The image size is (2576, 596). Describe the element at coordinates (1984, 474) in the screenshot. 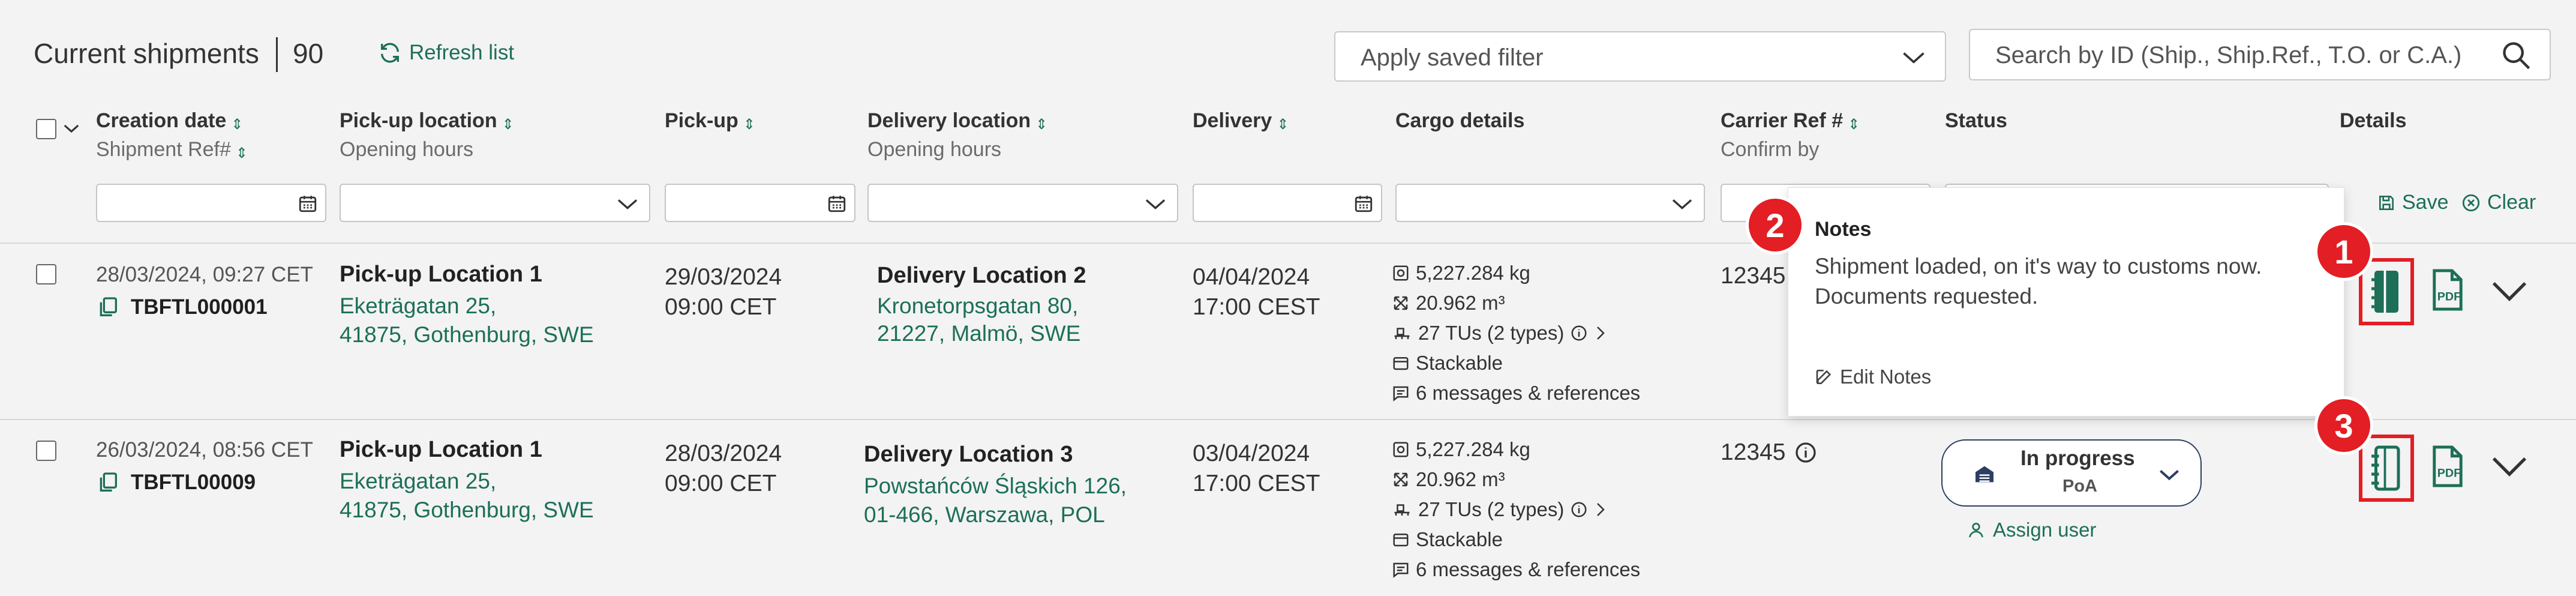

I see `status-icon` at that location.